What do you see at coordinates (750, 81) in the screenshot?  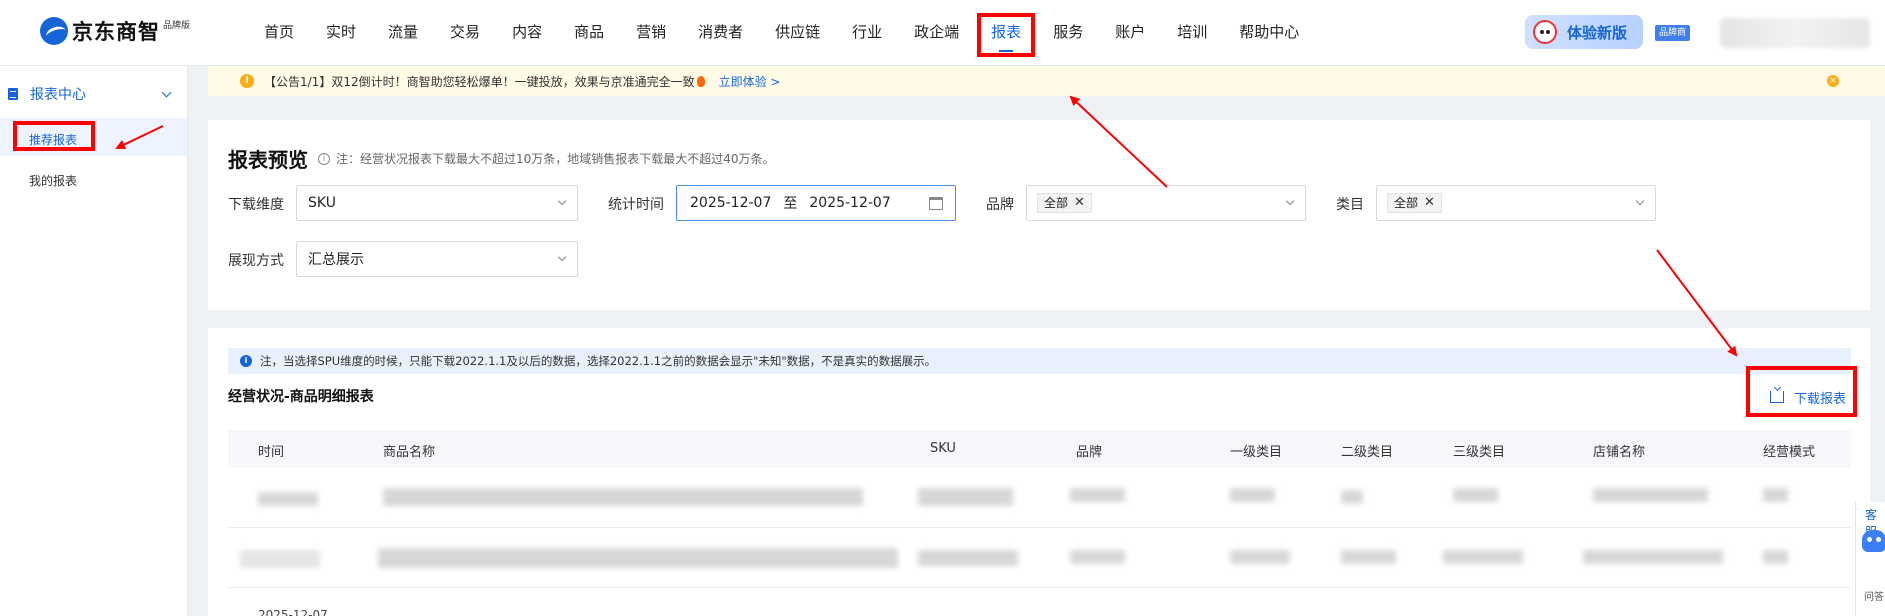 I see `announcement-link: 立即体验 >` at bounding box center [750, 81].